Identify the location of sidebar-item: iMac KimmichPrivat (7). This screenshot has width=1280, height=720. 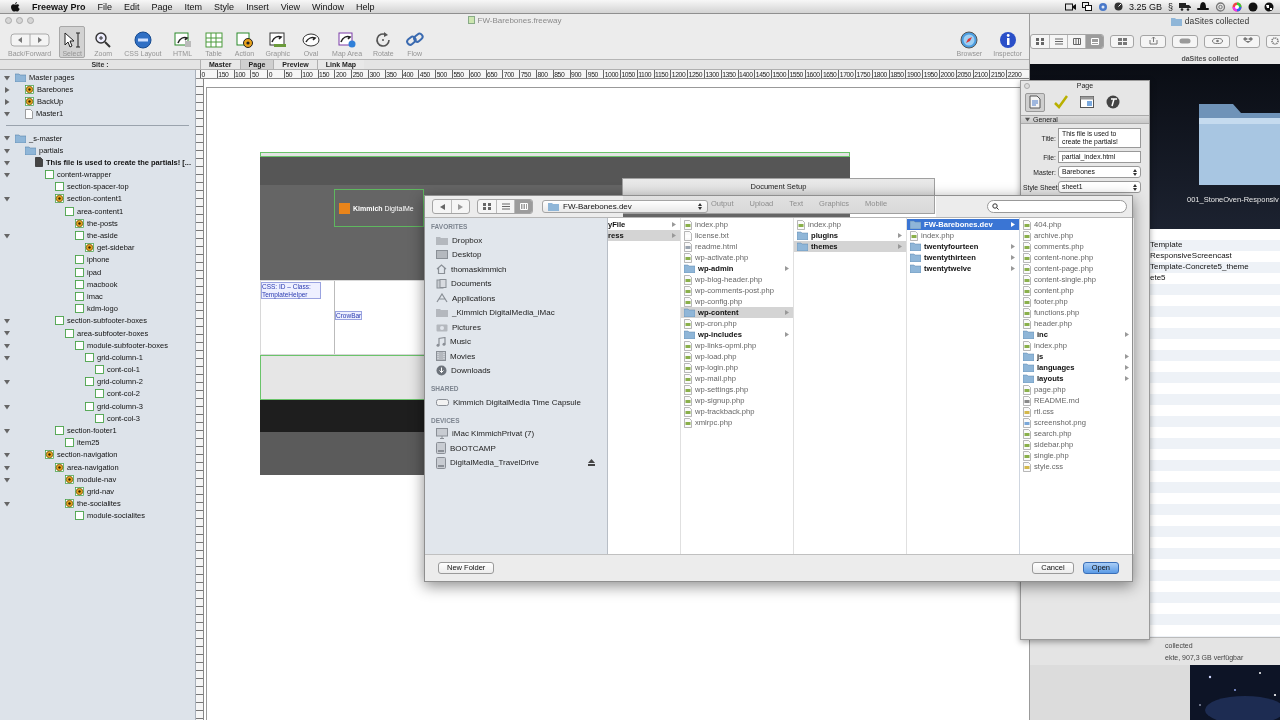
(516, 433).